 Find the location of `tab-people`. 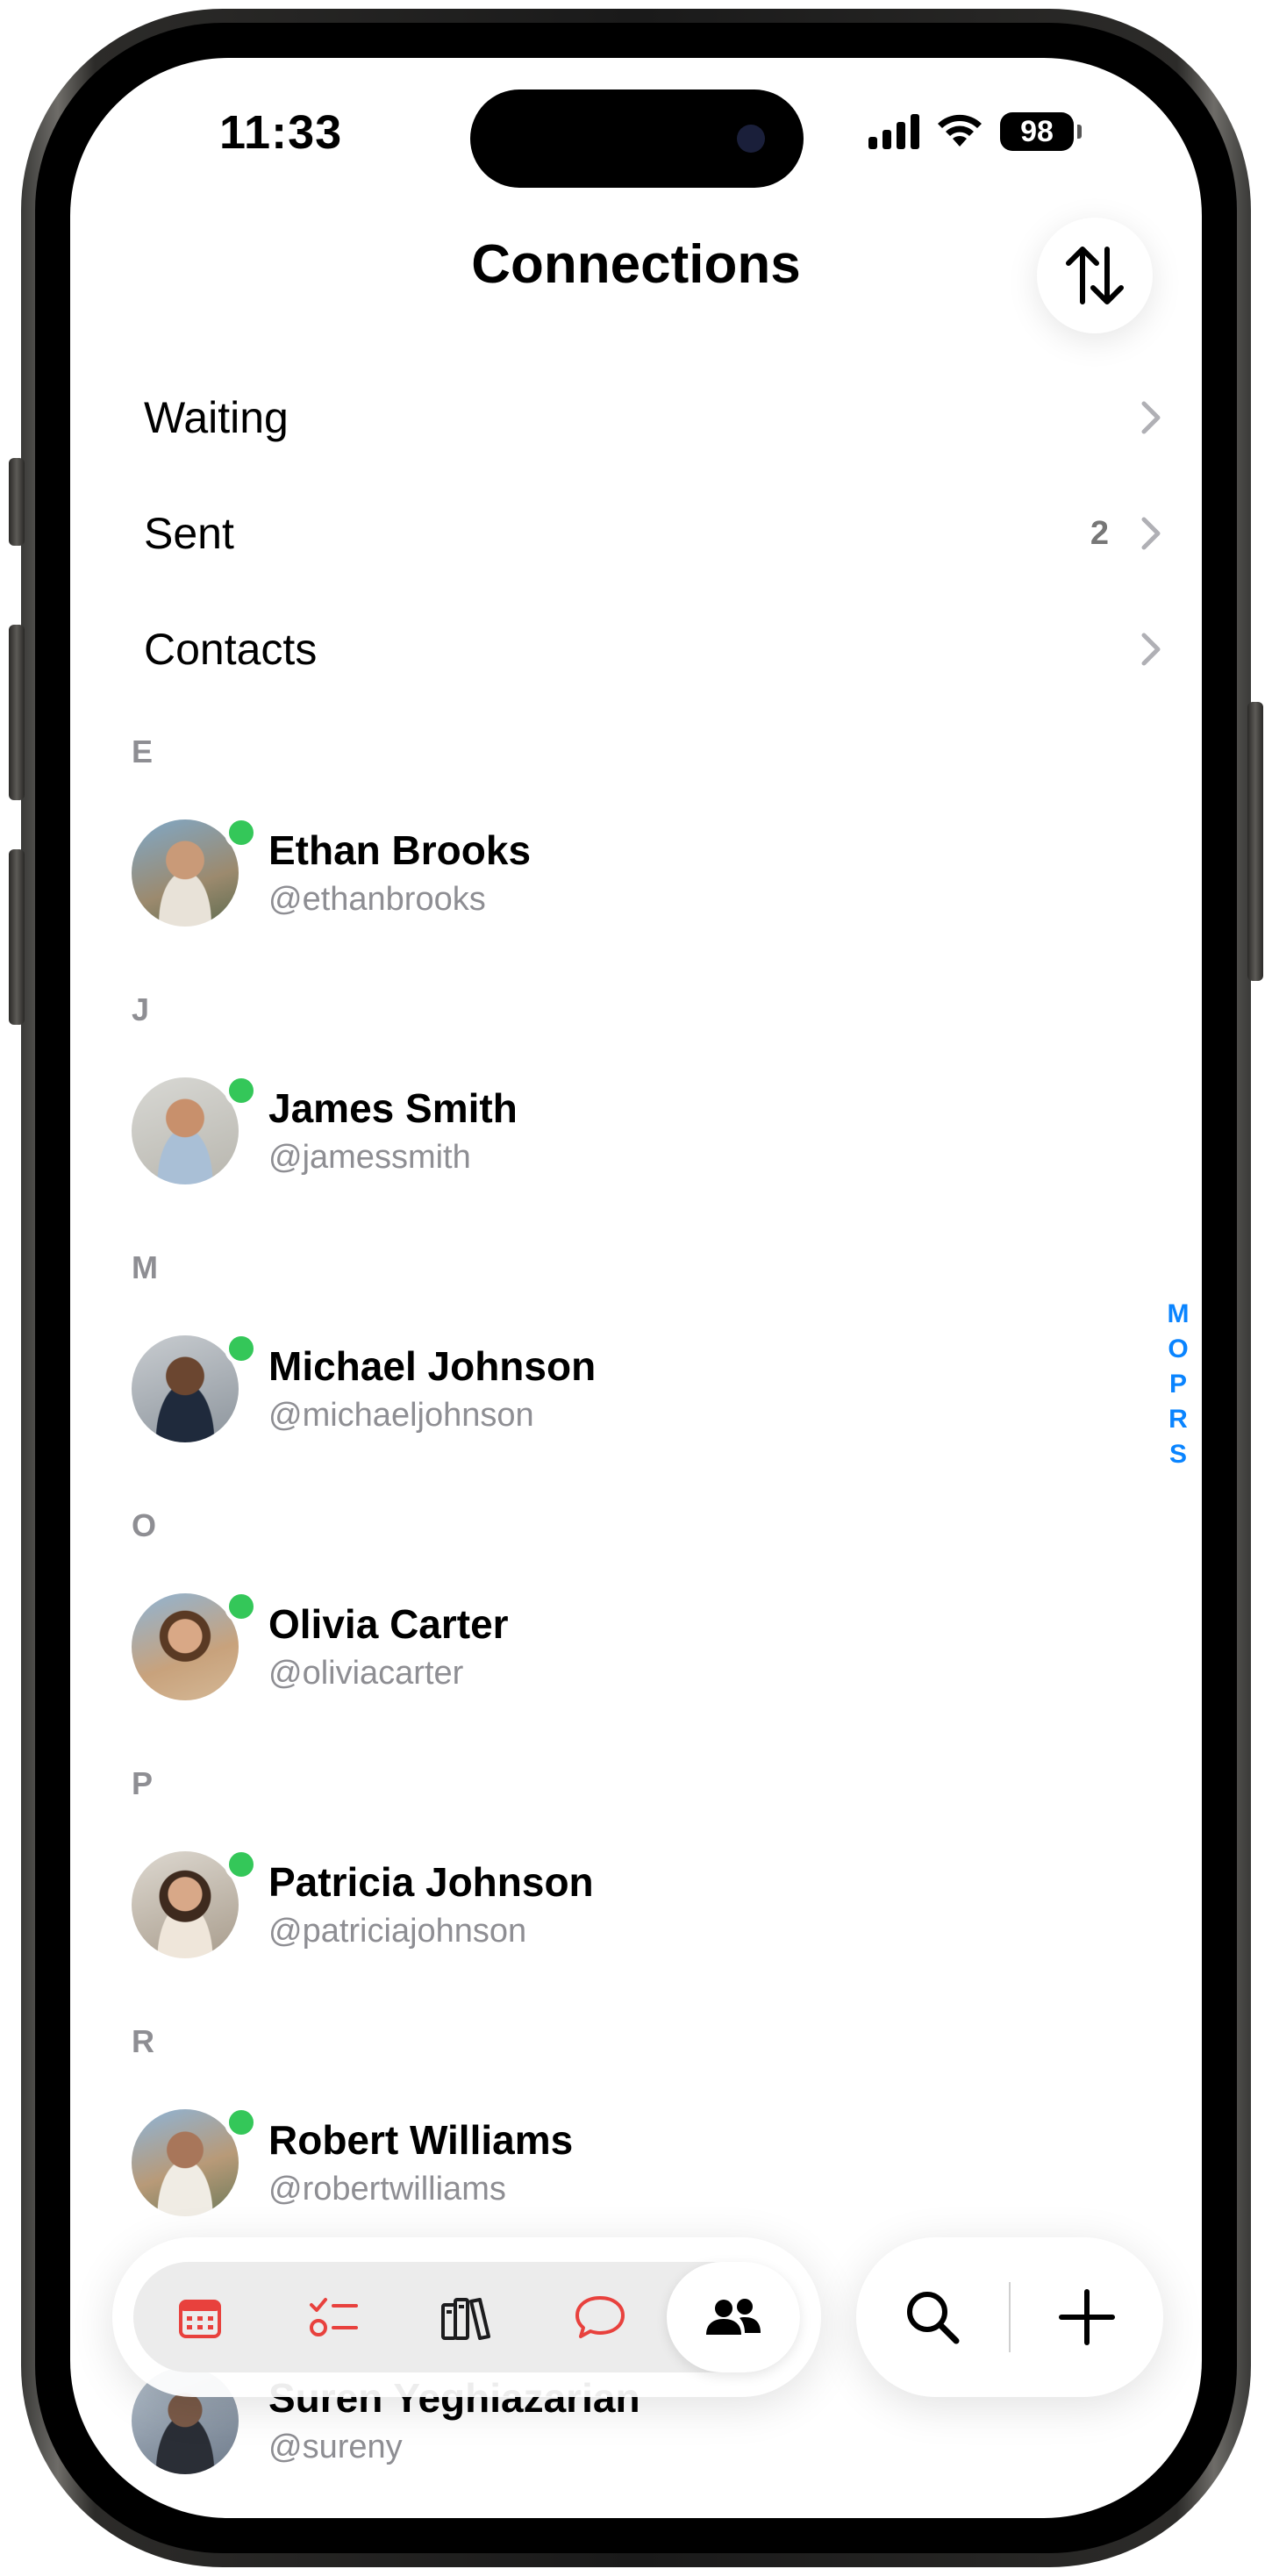

tab-people is located at coordinates (733, 2317).